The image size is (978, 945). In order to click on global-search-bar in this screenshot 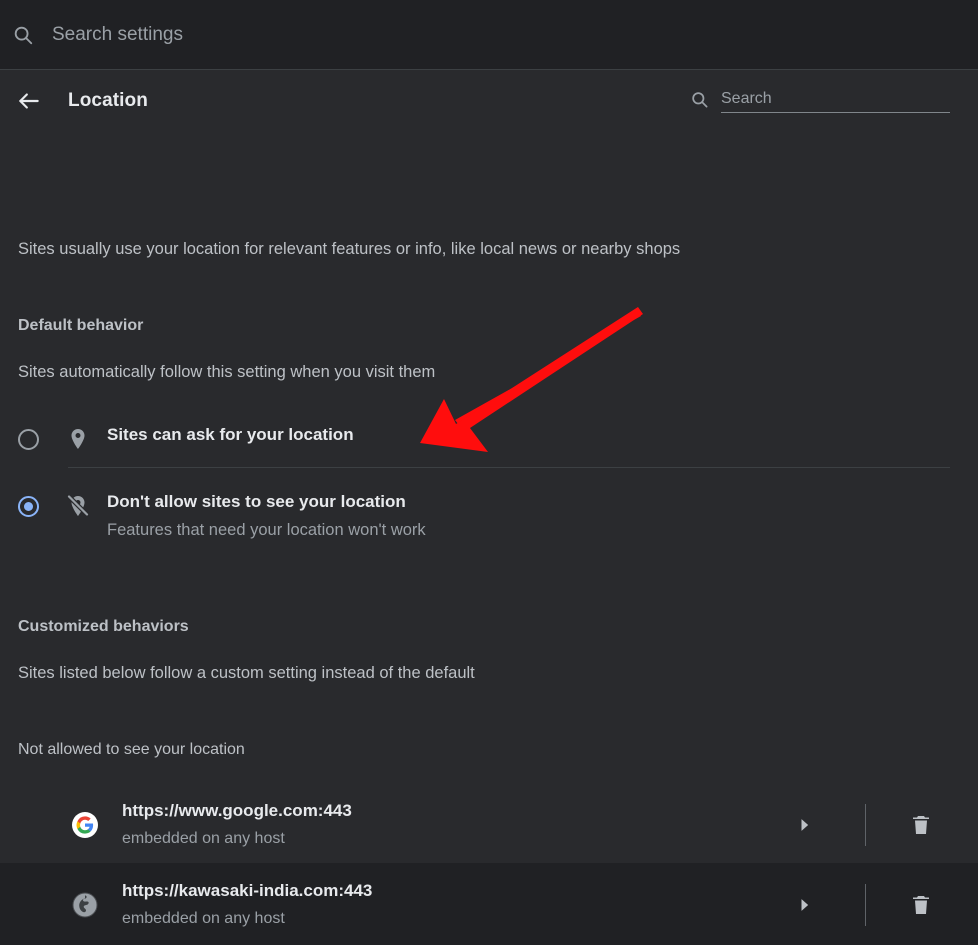, I will do `click(489, 35)`.